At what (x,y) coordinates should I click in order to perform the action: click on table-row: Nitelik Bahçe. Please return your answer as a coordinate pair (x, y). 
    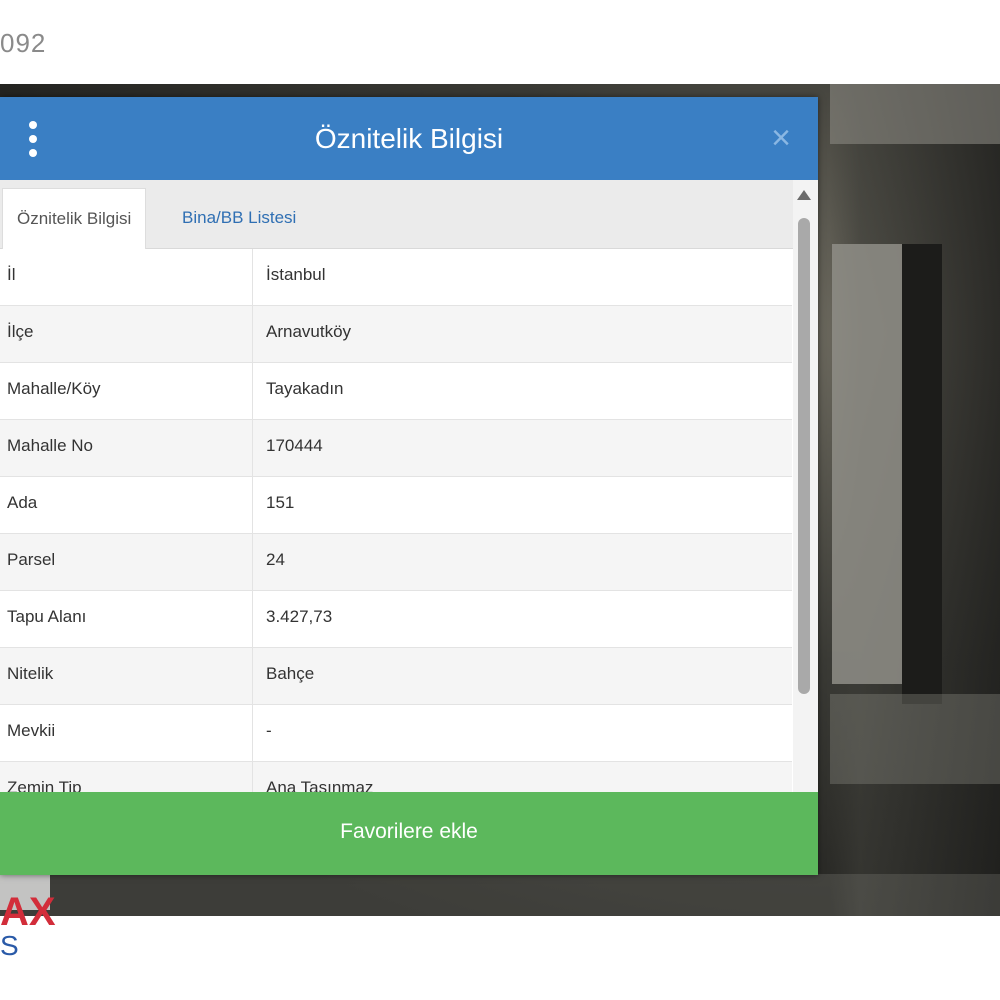
    Looking at the image, I should click on (396, 676).